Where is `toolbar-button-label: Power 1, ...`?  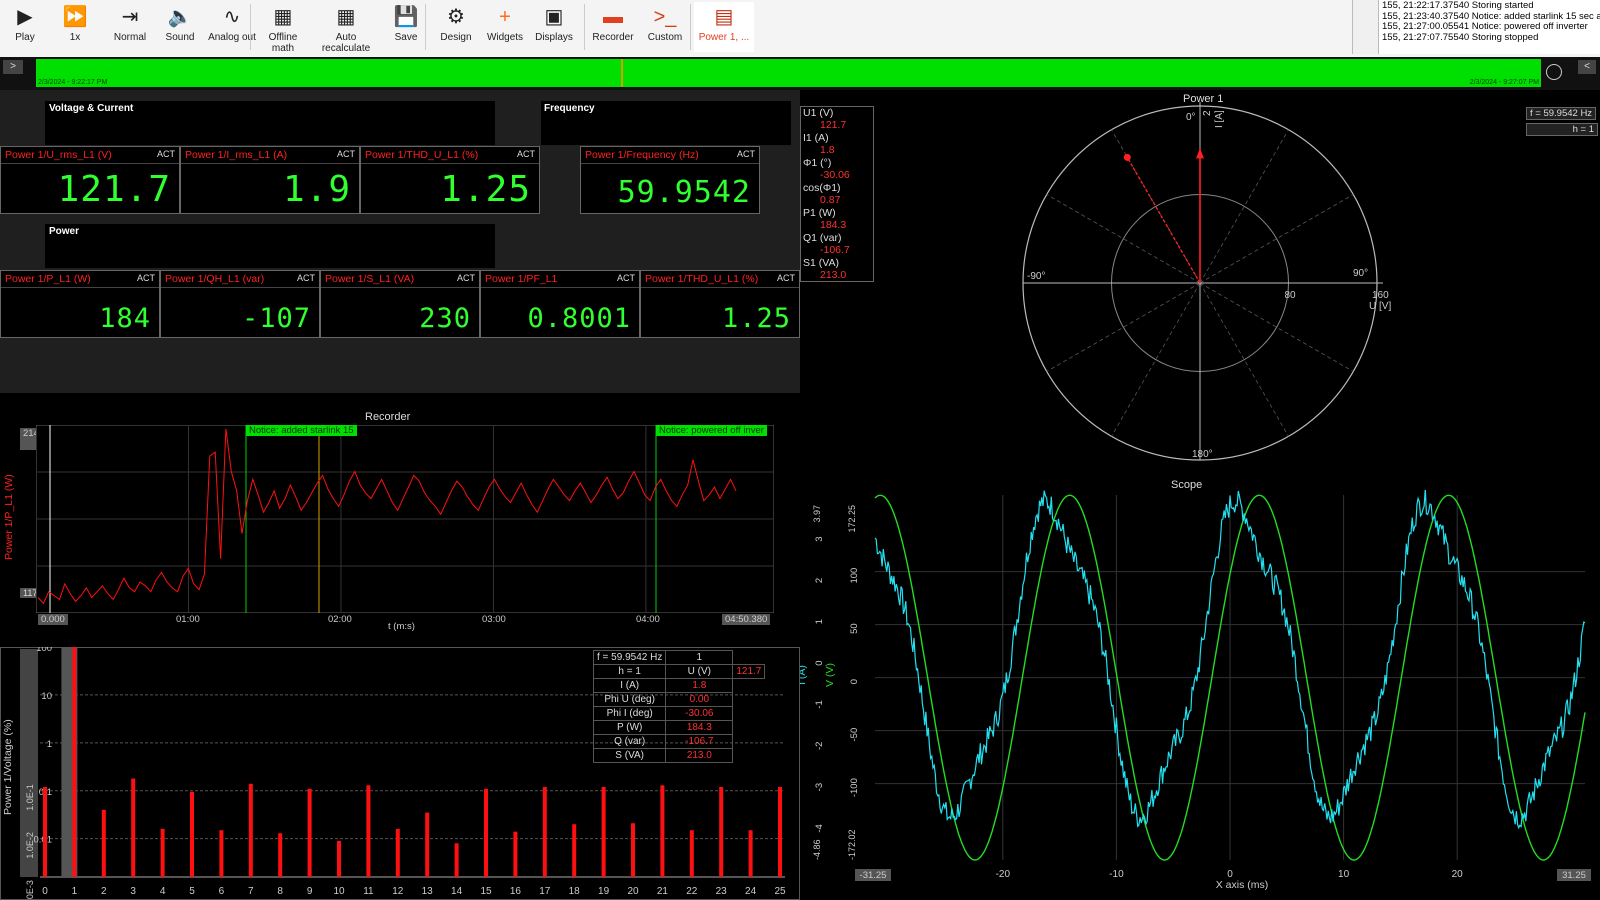 toolbar-button-label: Power 1, ... is located at coordinates (724, 37).